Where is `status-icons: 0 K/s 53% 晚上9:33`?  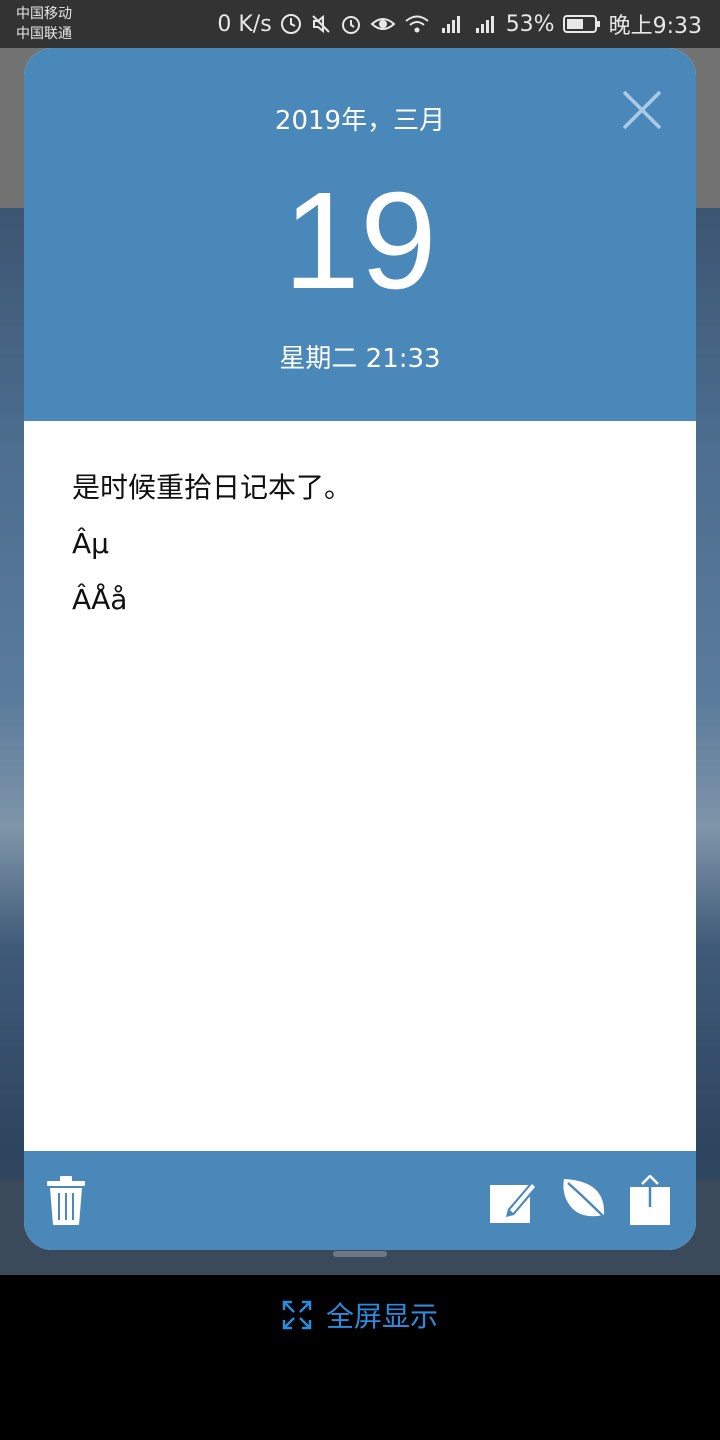 status-icons: 0 K/s 53% 晚上9:33 is located at coordinates (459, 24).